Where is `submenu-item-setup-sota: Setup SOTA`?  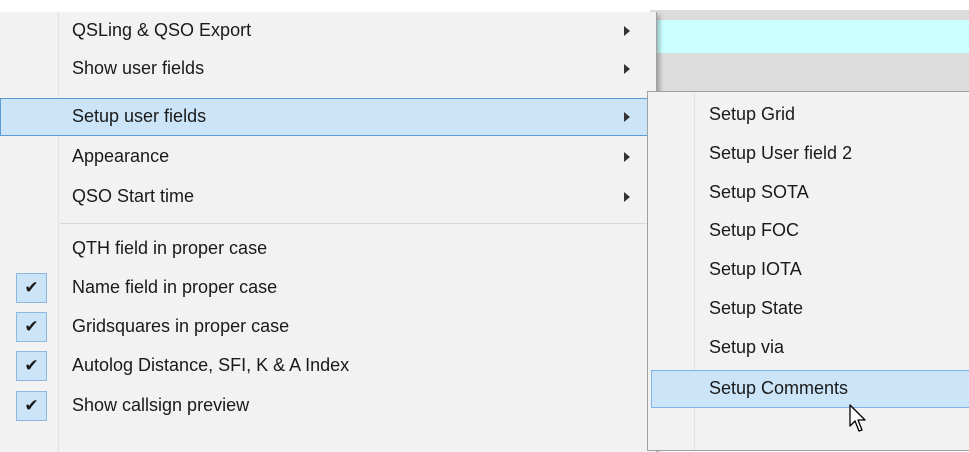
submenu-item-setup-sota: Setup SOTA is located at coordinates (808, 193).